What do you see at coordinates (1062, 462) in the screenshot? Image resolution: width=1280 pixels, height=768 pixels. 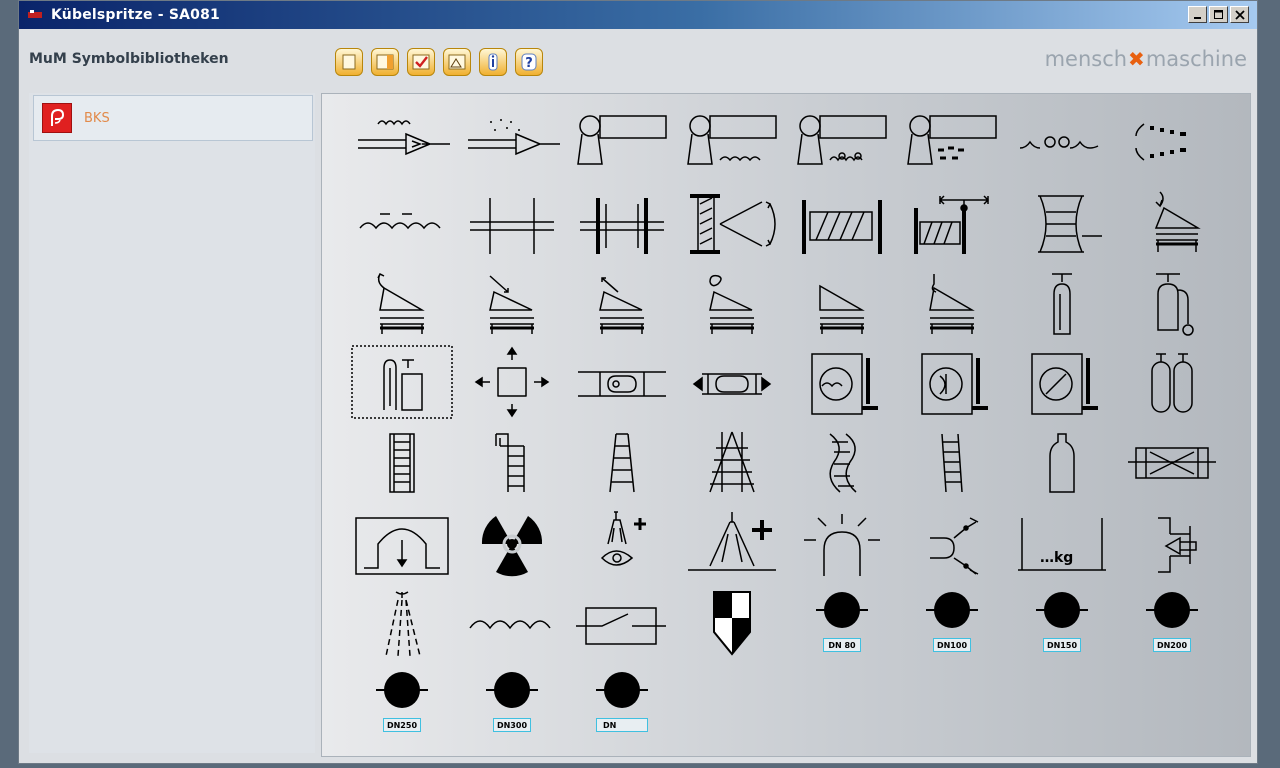 I see `bottle-symbol` at bounding box center [1062, 462].